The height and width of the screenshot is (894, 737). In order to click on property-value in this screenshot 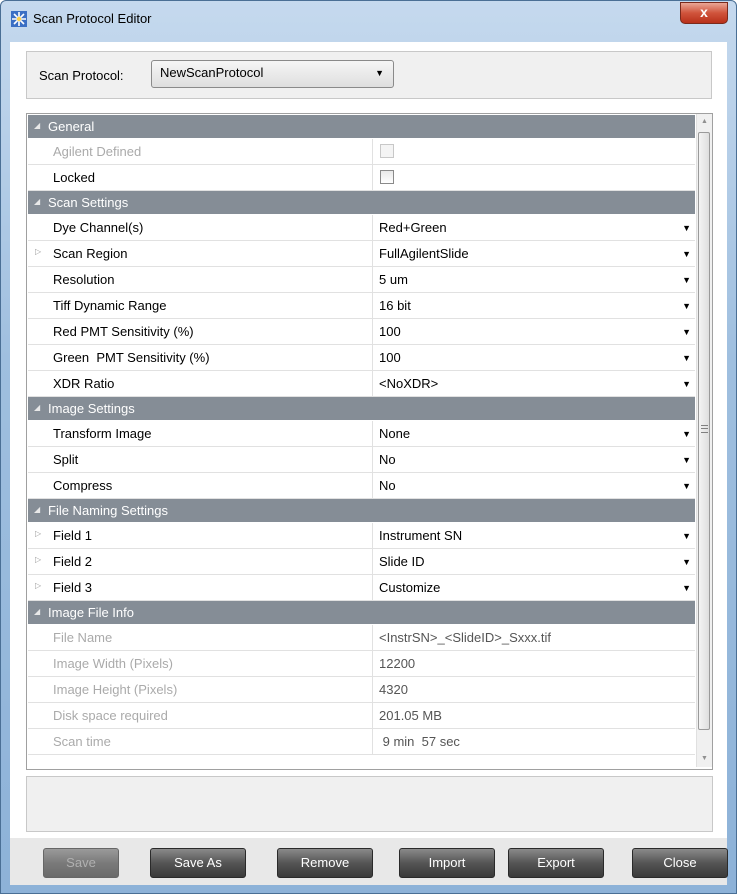, I will do `click(534, 177)`.